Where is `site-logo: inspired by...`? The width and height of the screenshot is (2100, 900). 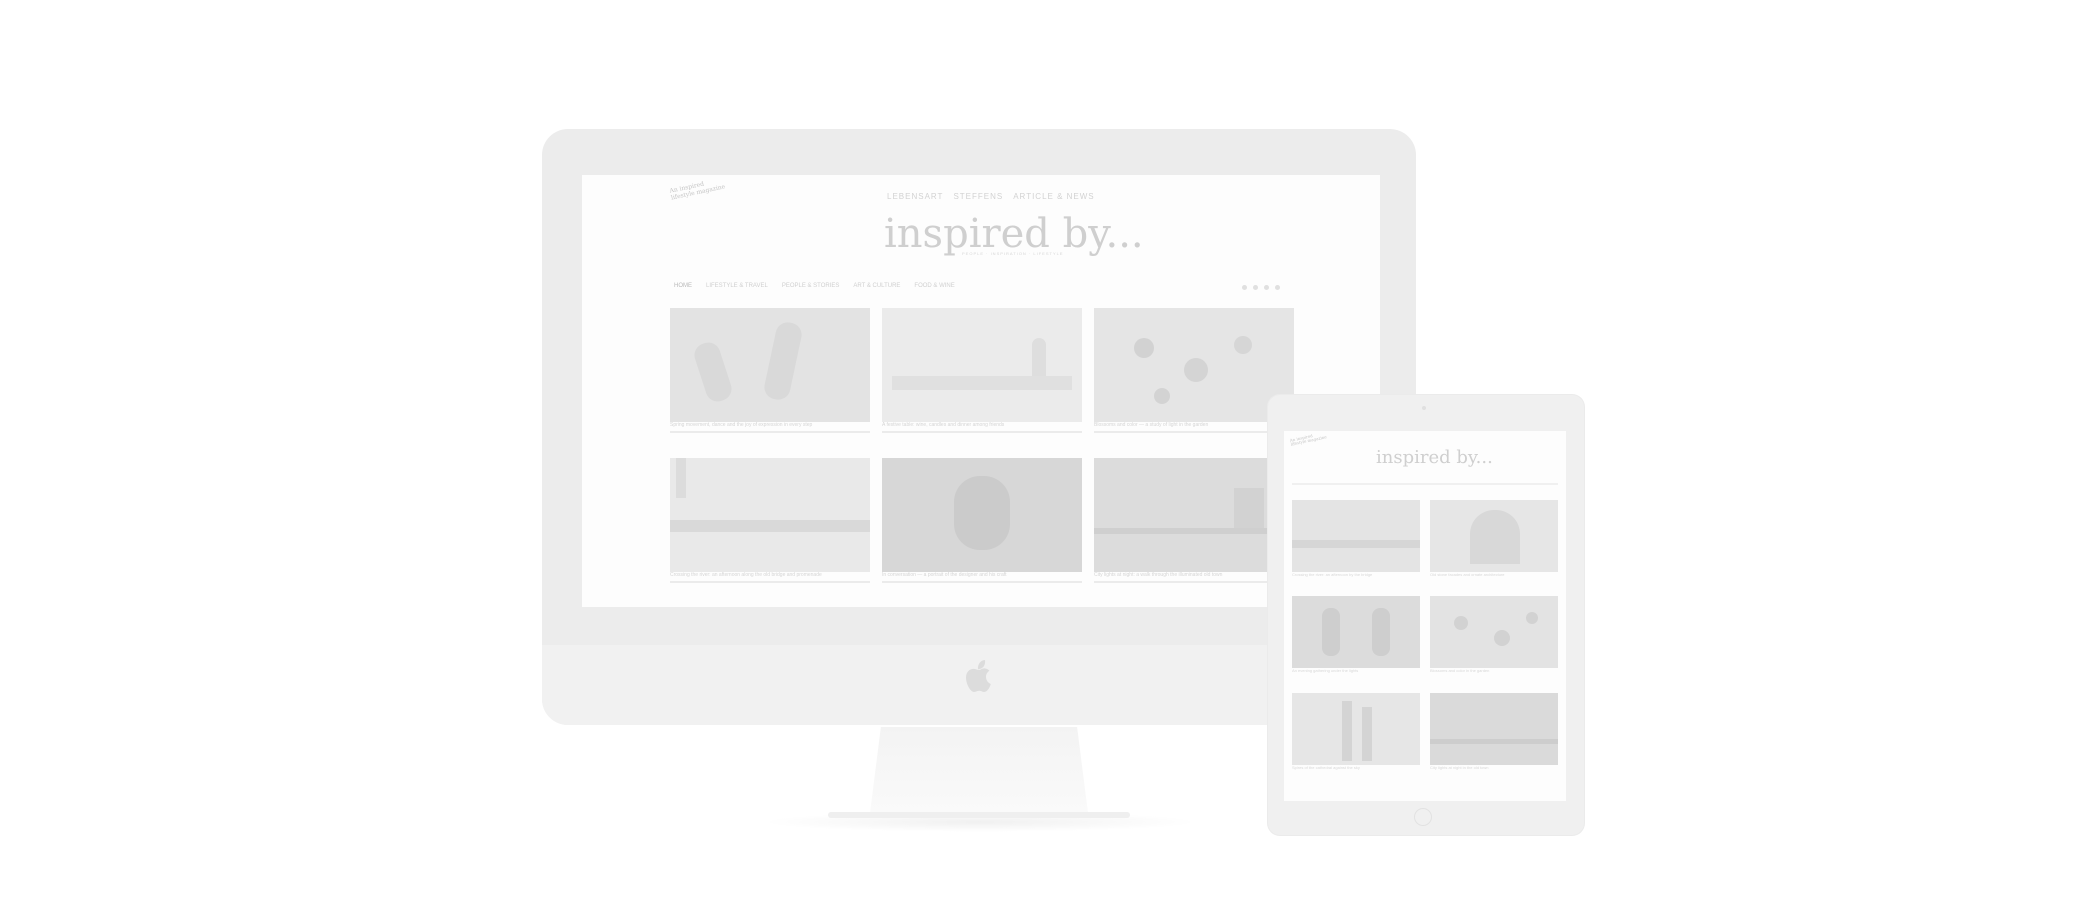
site-logo: inspired by... is located at coordinates (1434, 457).